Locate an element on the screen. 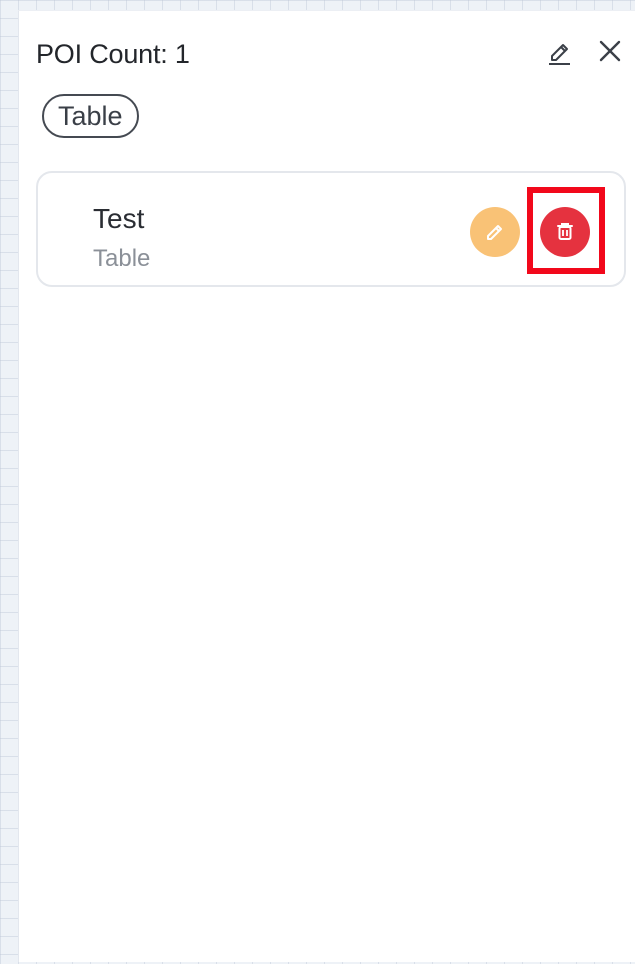  pencil-icon is located at coordinates (494, 232).